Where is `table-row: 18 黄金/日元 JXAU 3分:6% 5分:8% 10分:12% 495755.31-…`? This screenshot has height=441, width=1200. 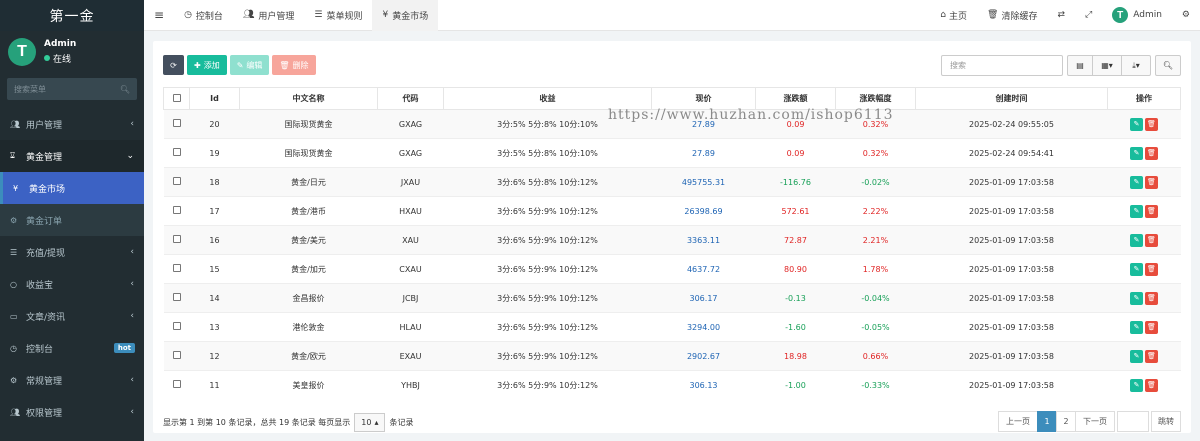
table-row: 18 黄金/日元 JXAU 3分:6% 5分:8% 10分:12% 495755.31-… is located at coordinates (672, 182).